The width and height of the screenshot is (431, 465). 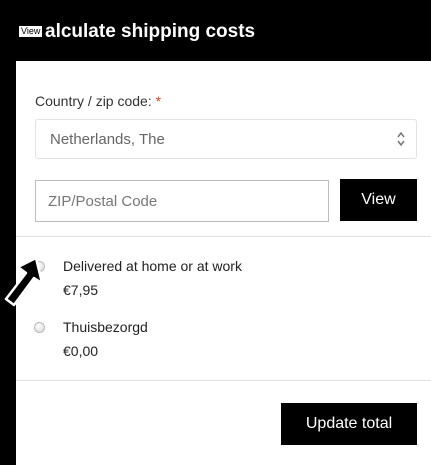 What do you see at coordinates (31, 31) in the screenshot?
I see `view-tag: View` at bounding box center [31, 31].